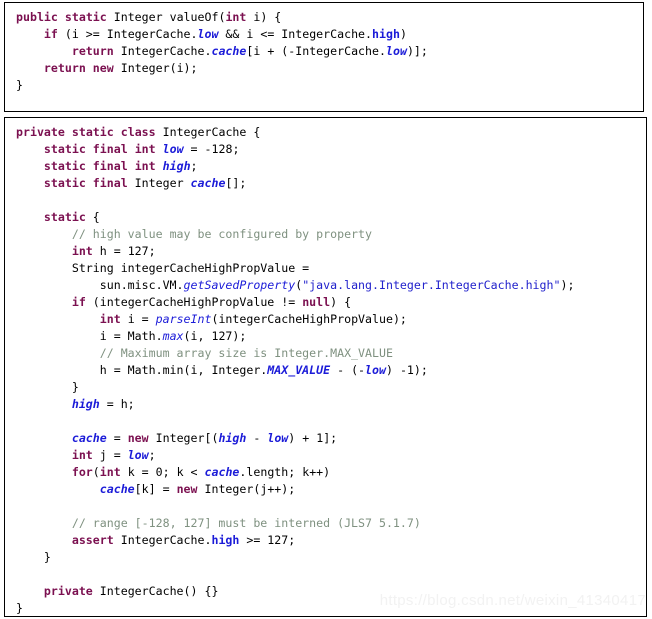 The height and width of the screenshot is (619, 652). Describe the element at coordinates (96, 472) in the screenshot. I see `code-token: (` at that location.